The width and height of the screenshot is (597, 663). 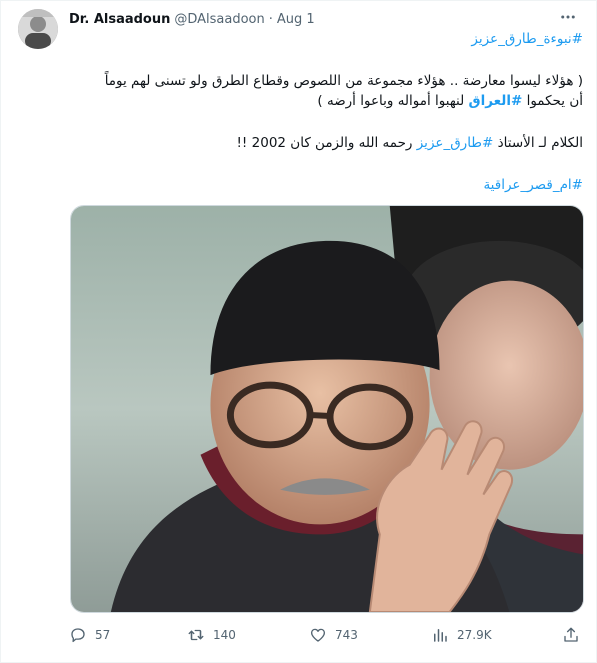 I want to click on share-icon, so click(x=571, y=634).